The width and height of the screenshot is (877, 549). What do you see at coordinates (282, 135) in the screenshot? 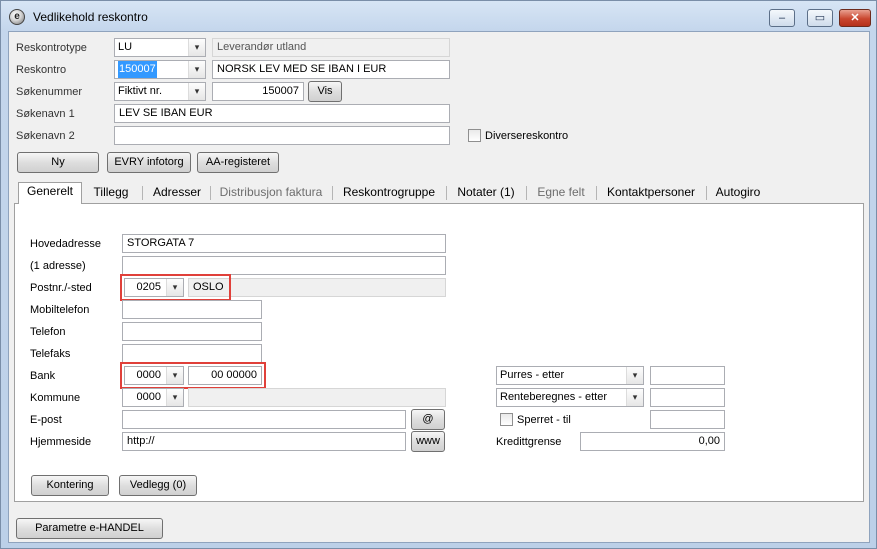
I see `sokenavn2-field` at bounding box center [282, 135].